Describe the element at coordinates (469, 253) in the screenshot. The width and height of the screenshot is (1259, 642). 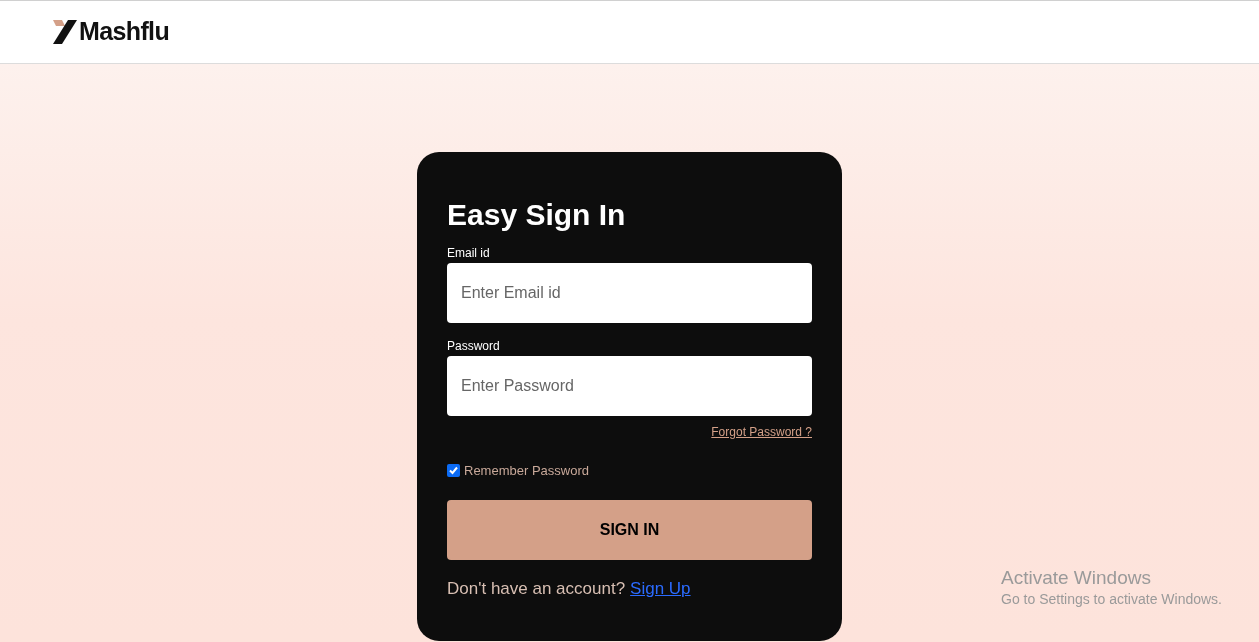
I see `field-label: Email id` at that location.